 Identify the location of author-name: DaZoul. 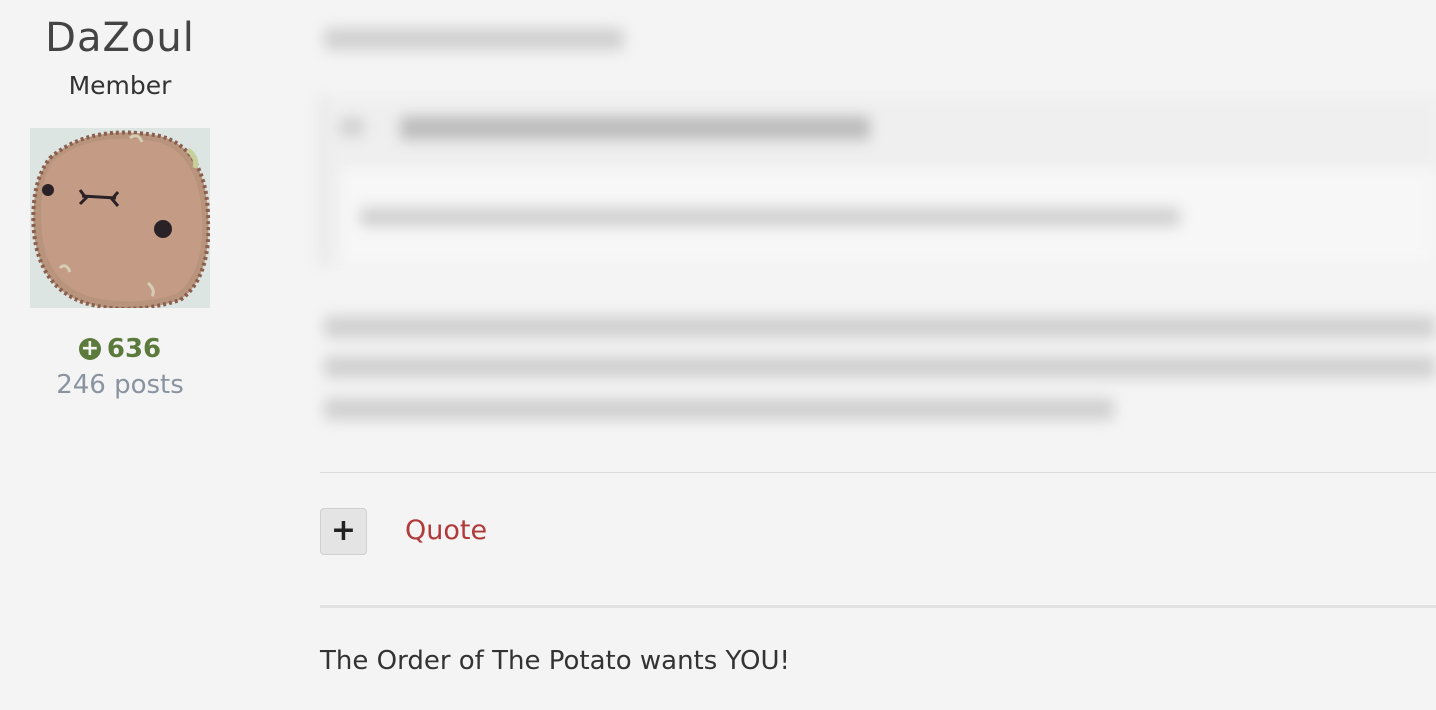
(120, 38).